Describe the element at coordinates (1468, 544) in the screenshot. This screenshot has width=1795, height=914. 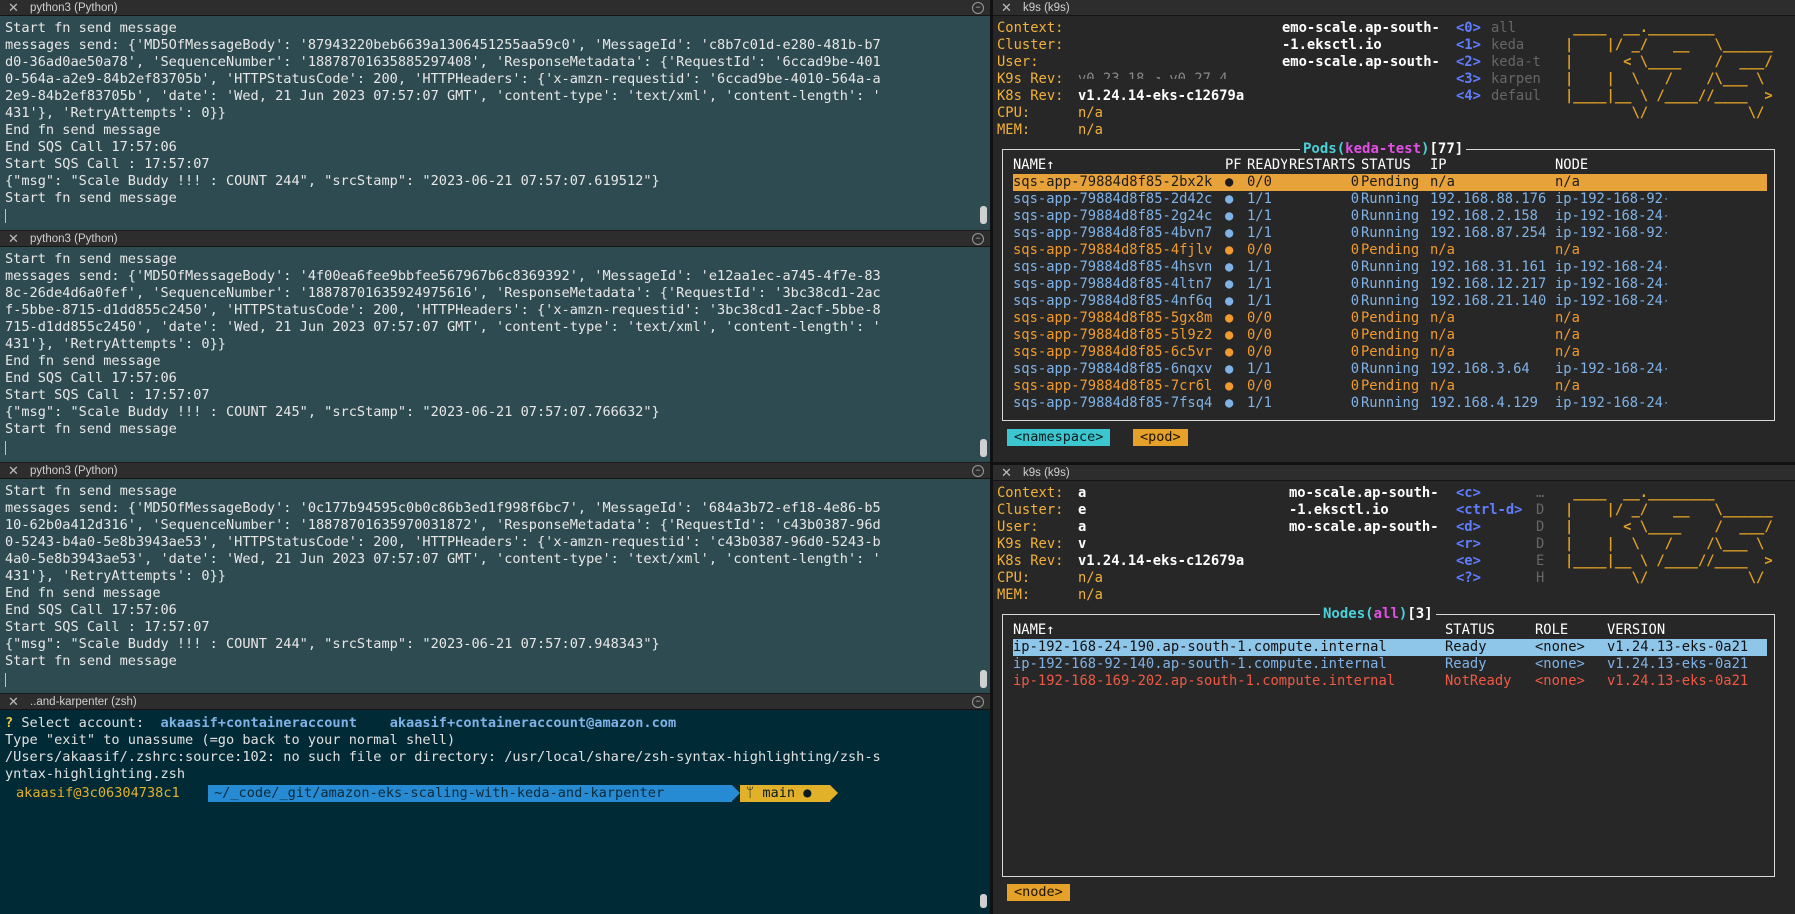
I see `shortcut-key: <r>` at that location.